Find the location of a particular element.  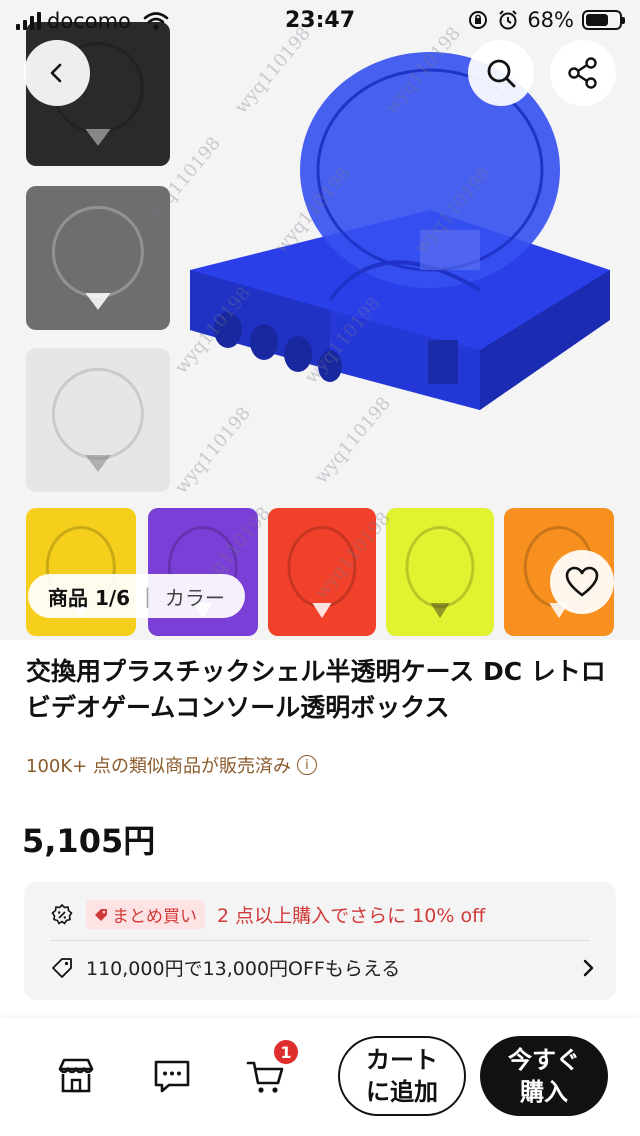

battery-icon is located at coordinates (603, 20).